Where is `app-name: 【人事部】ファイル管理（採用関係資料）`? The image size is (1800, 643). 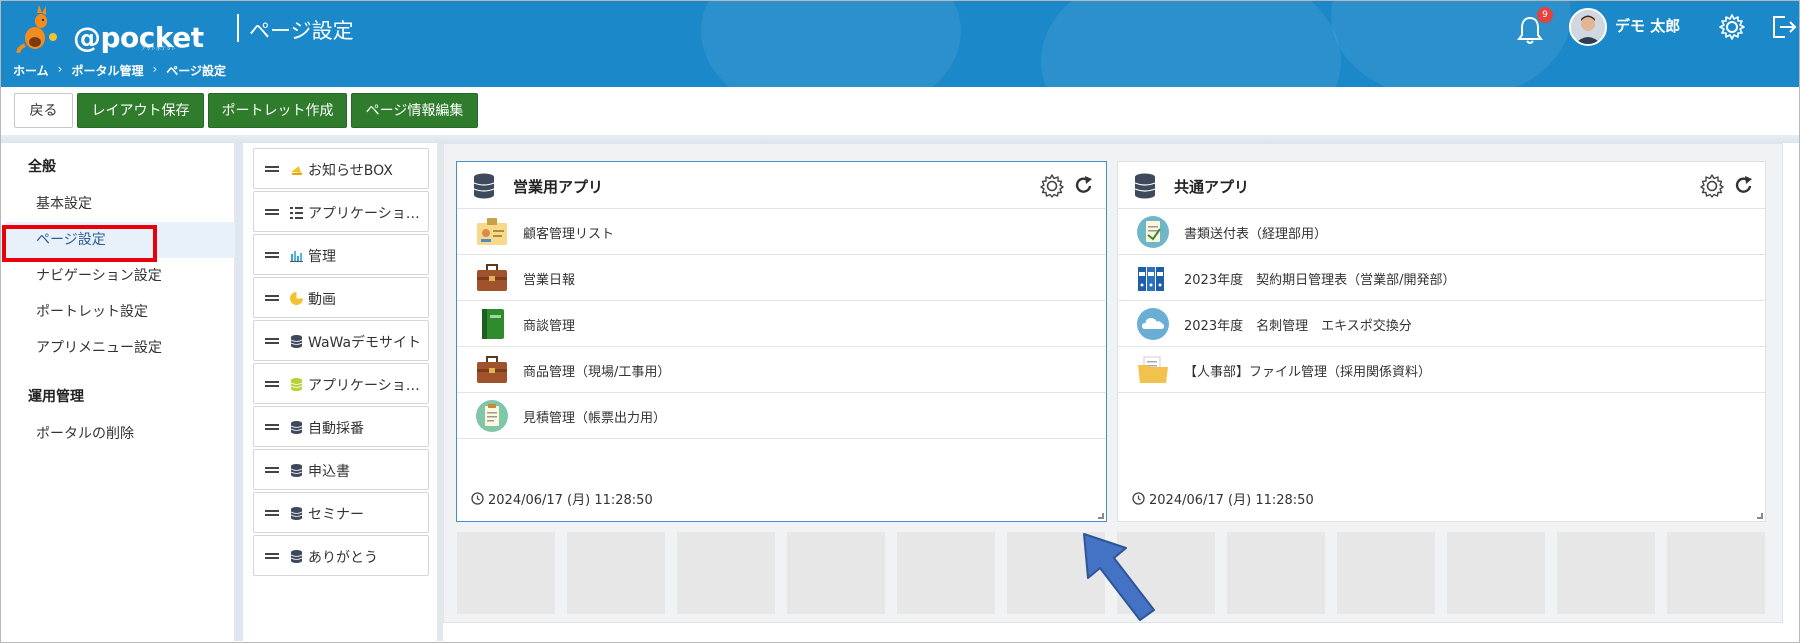
app-name: 【人事部】ファイル管理（採用関係資料） is located at coordinates (1308, 372).